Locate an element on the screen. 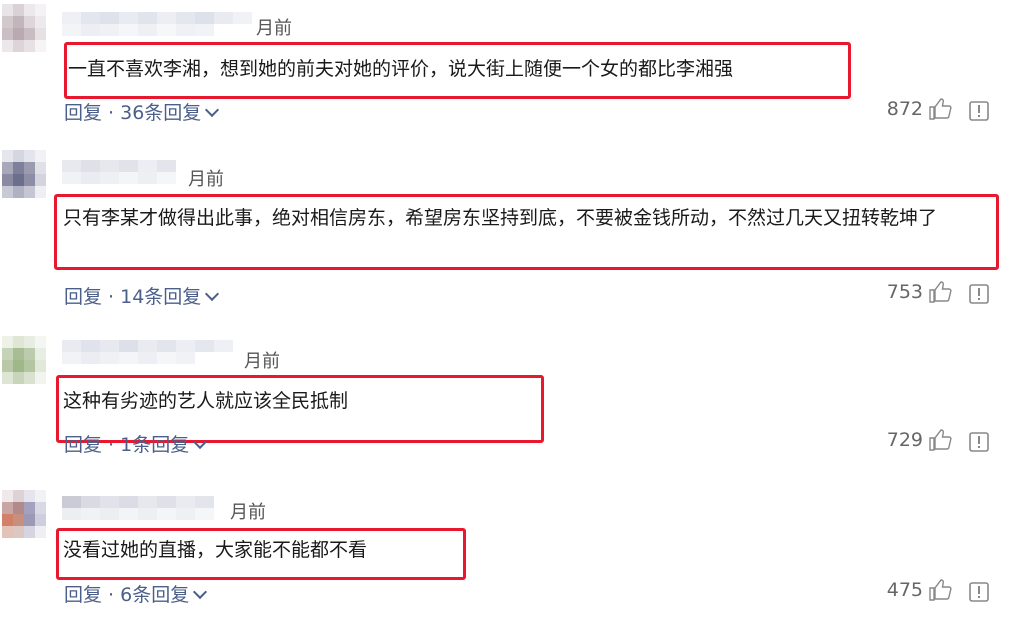 The width and height of the screenshot is (1009, 619). reply-label: 回复 · 1条回复 is located at coordinates (127, 445).